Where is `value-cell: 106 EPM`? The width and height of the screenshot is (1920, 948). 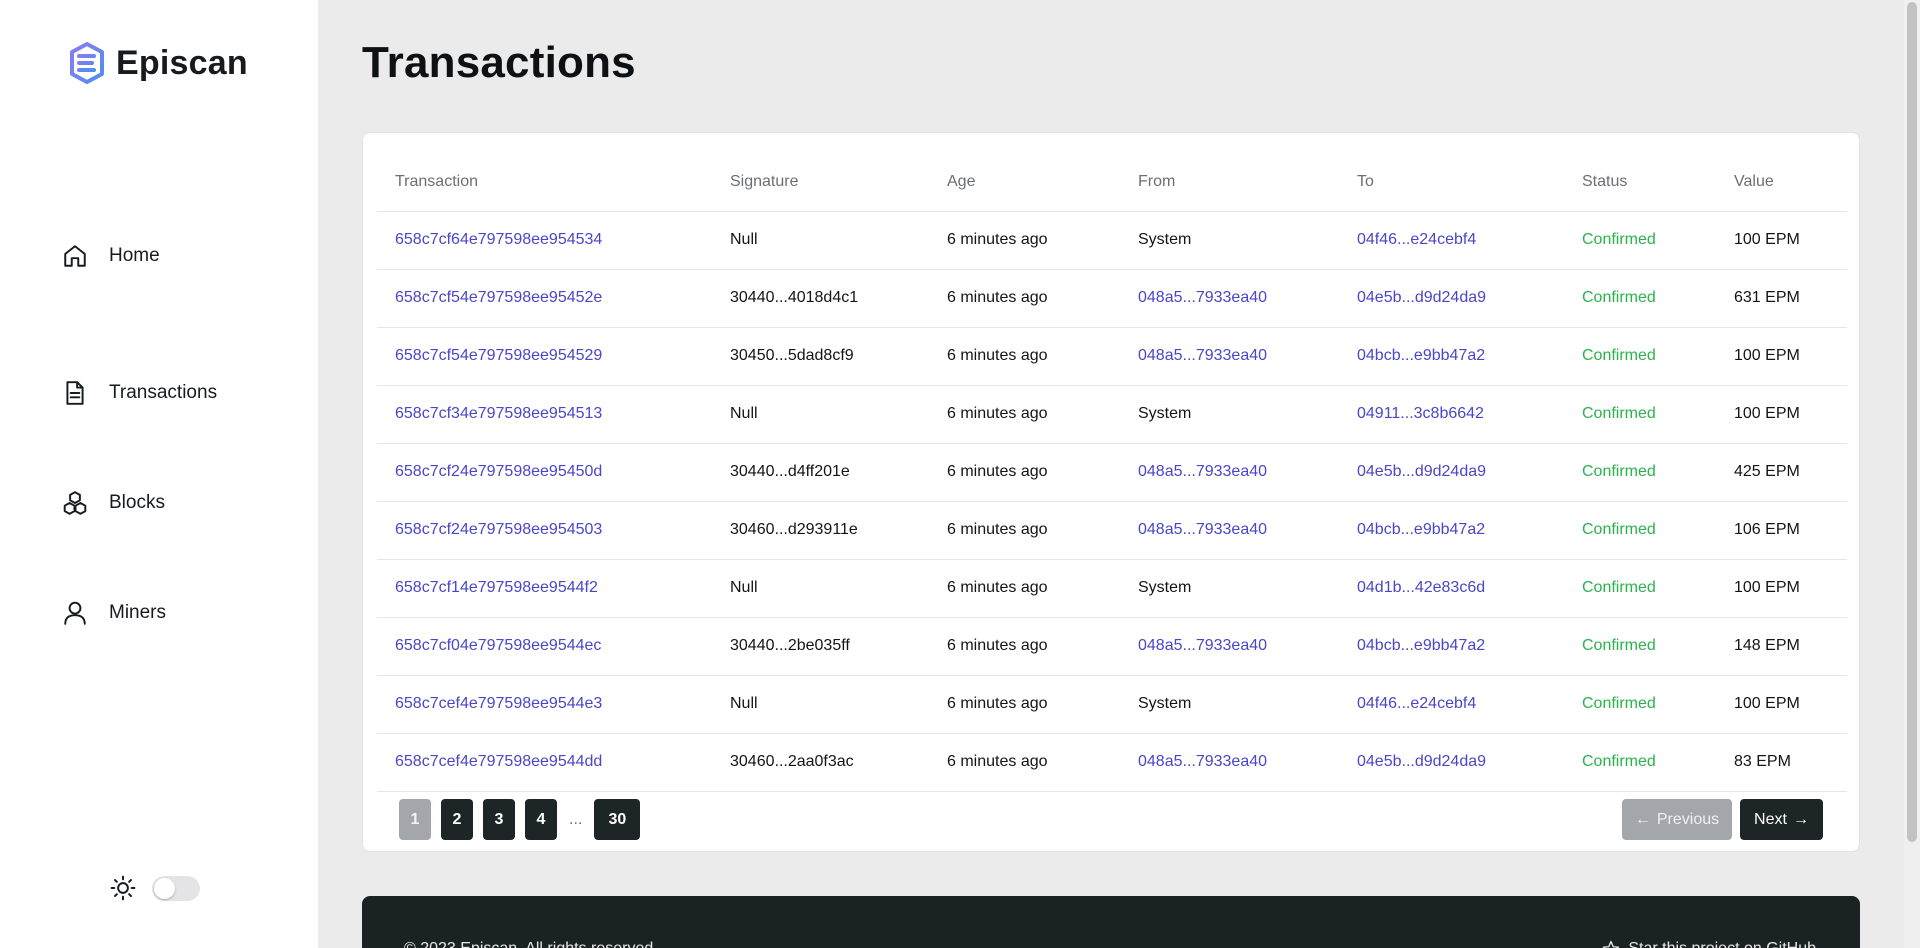 value-cell: 106 EPM is located at coordinates (1781, 530).